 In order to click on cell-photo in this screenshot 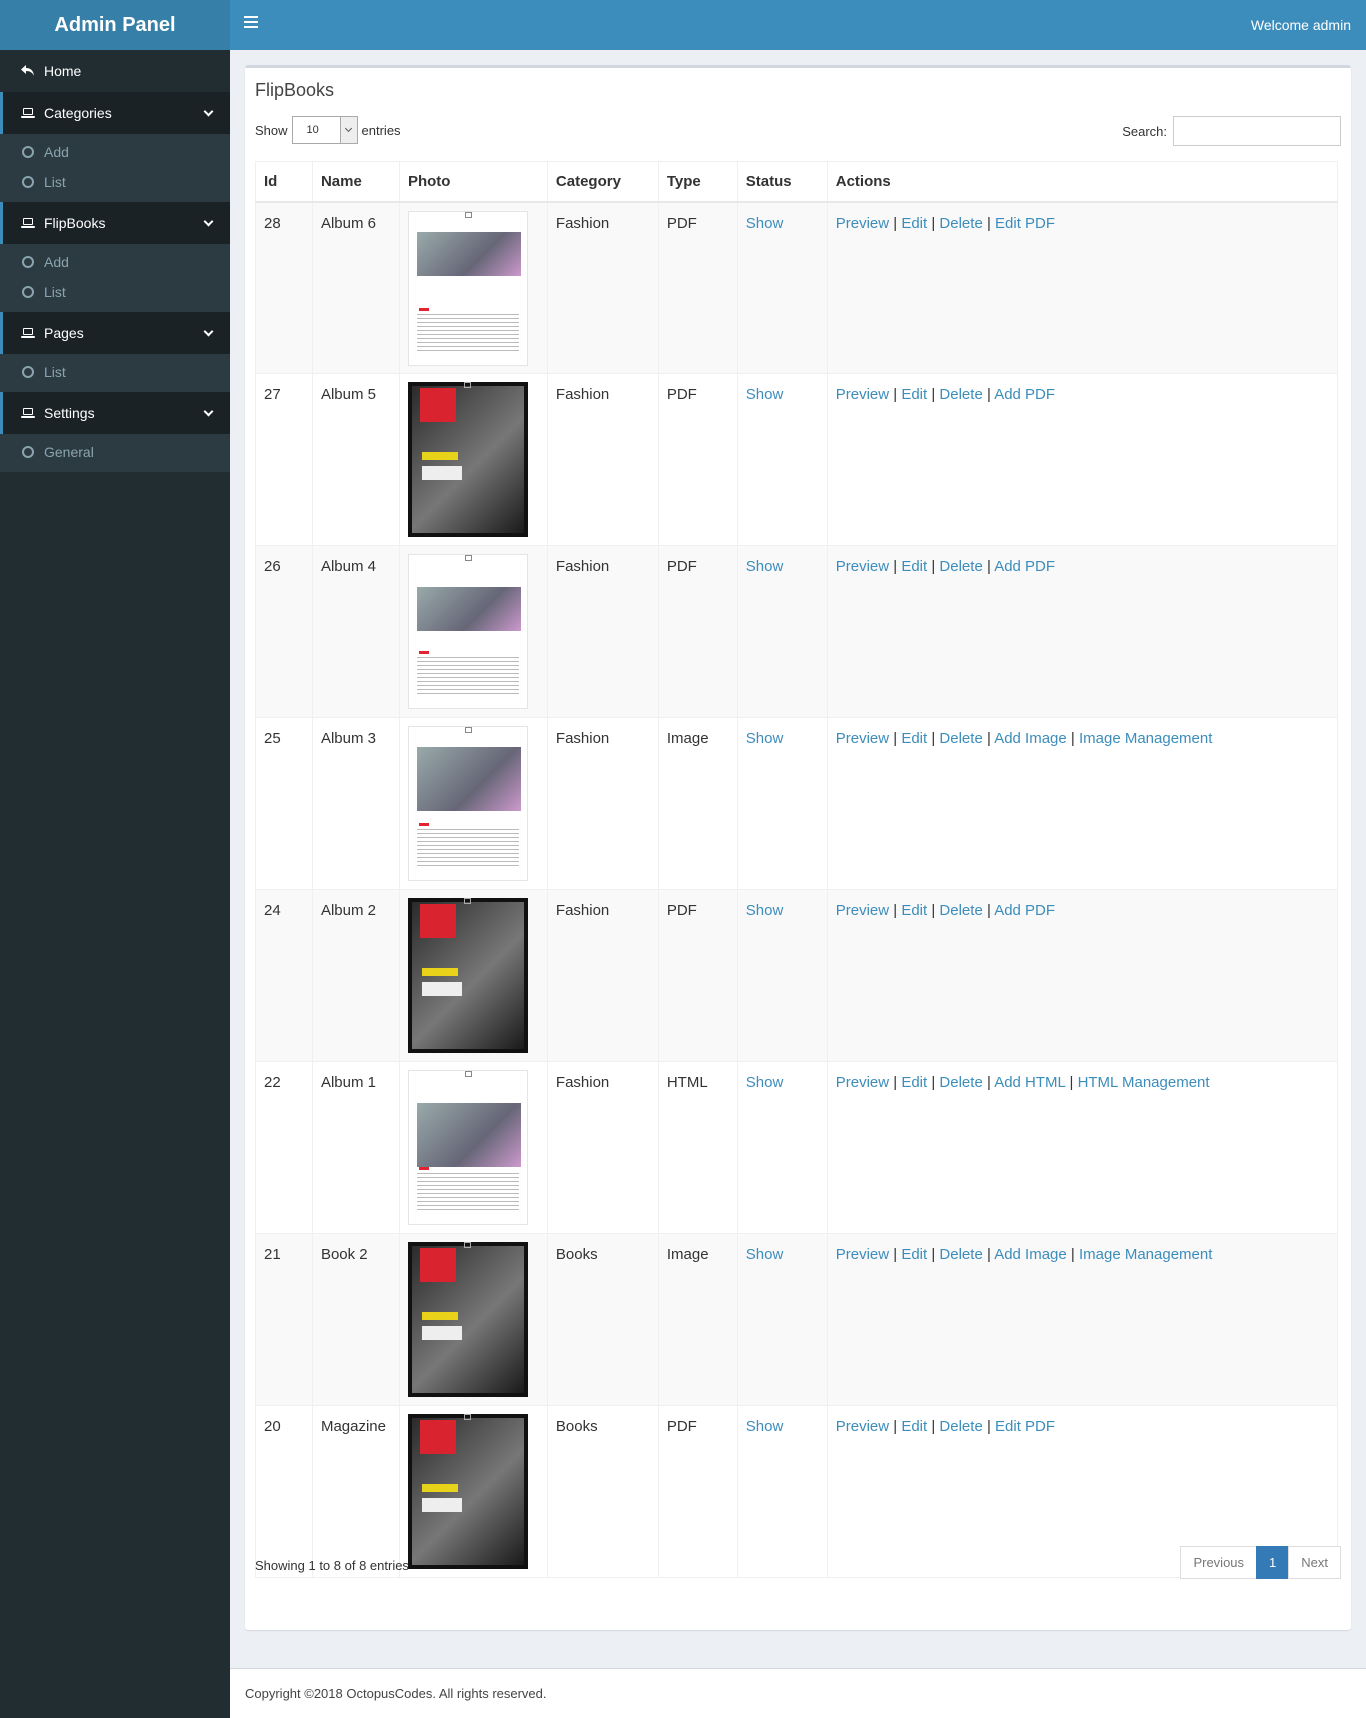, I will do `click(473, 975)`.